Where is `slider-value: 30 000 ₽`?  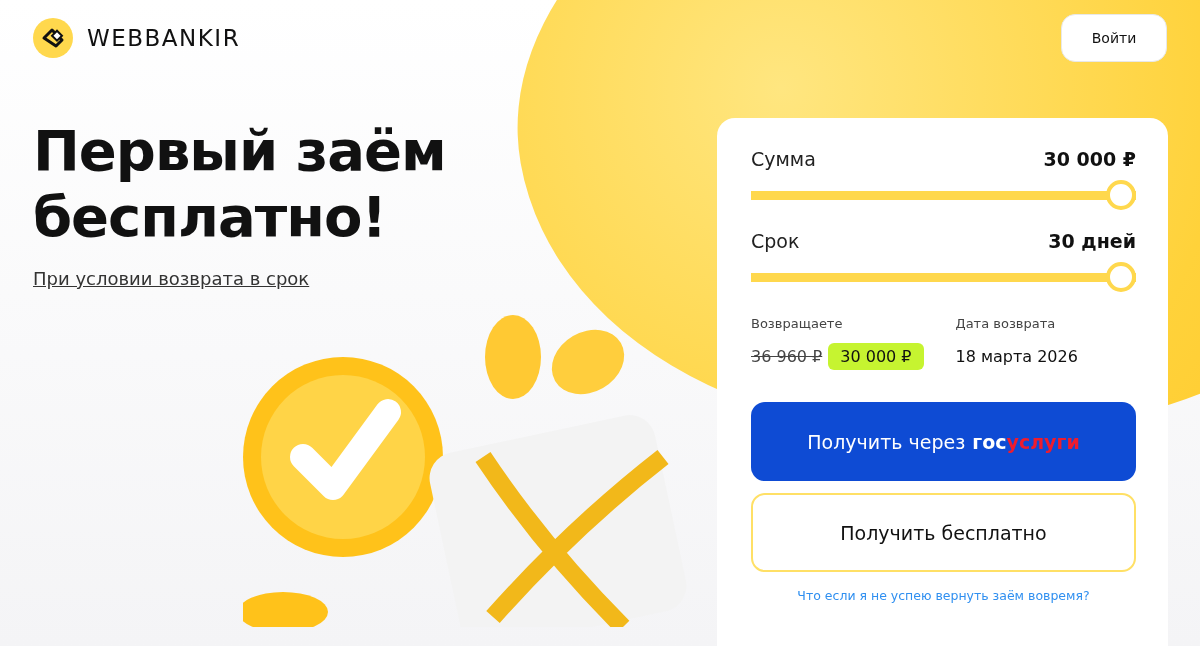
slider-value: 30 000 ₽ is located at coordinates (1089, 159).